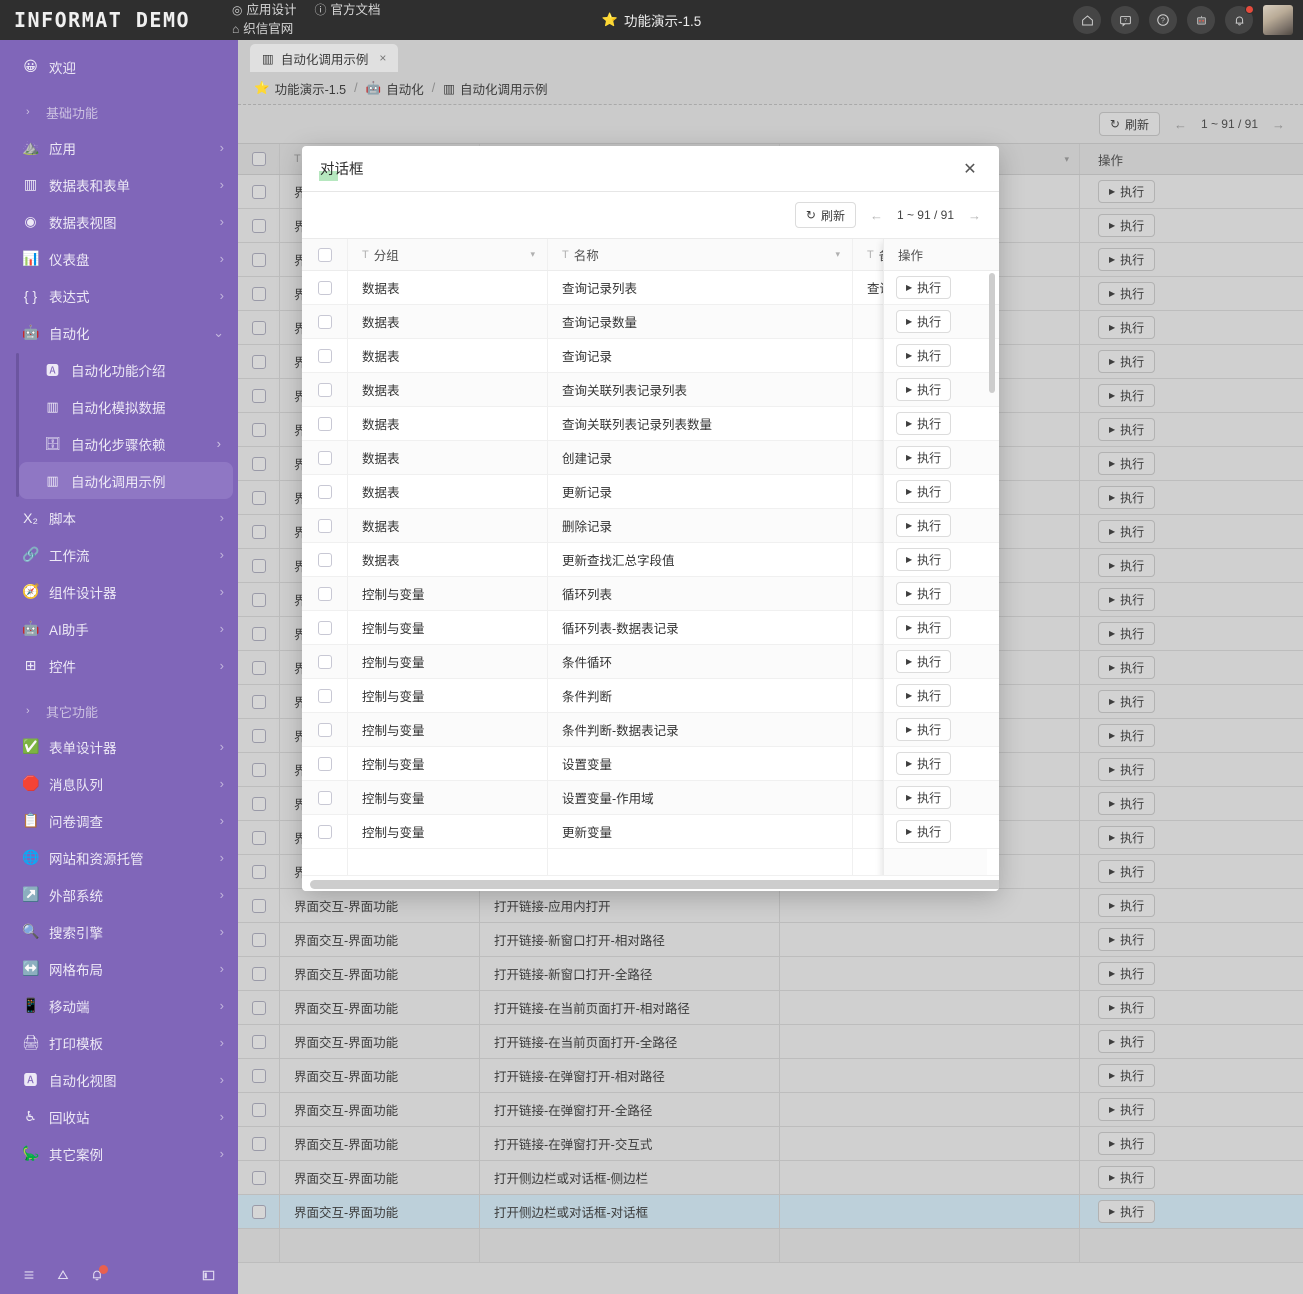 This screenshot has width=1303, height=1294. I want to click on panel-toggle-icon, so click(208, 1275).